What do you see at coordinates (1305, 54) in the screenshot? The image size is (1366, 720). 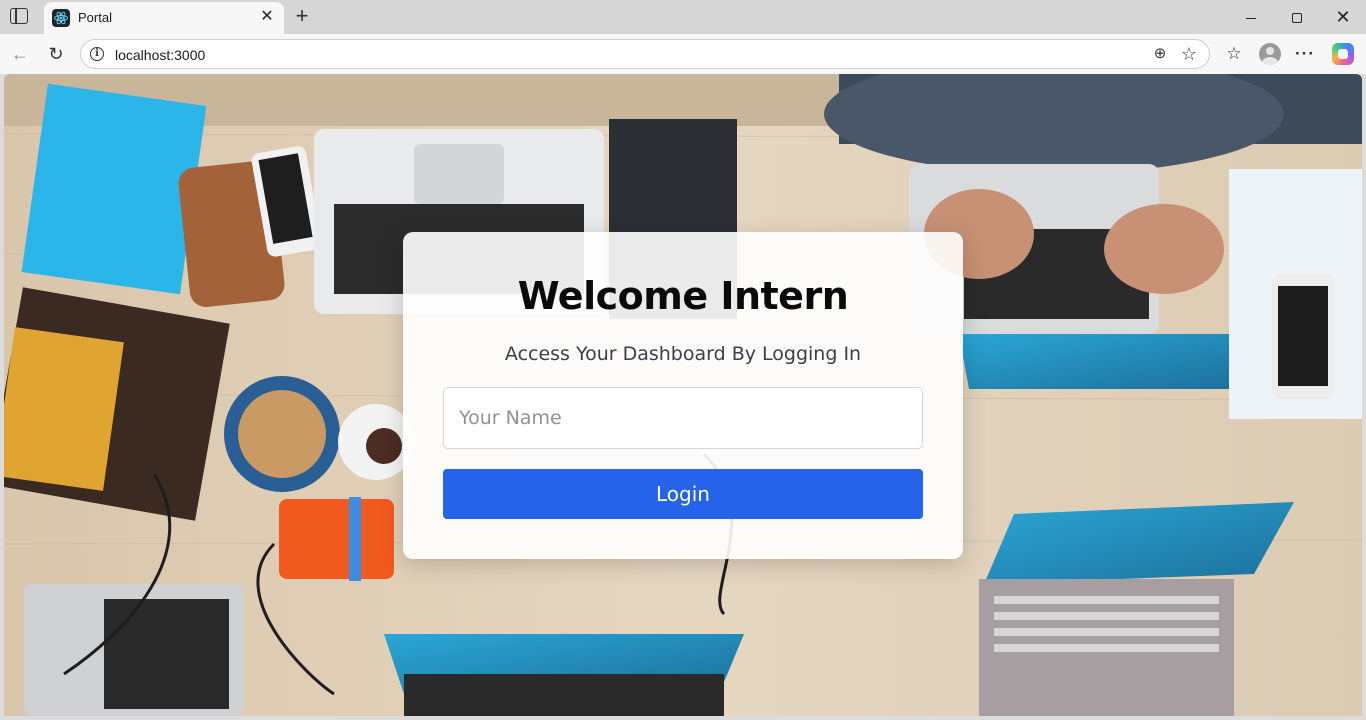 I see `more-options-icon: ···` at bounding box center [1305, 54].